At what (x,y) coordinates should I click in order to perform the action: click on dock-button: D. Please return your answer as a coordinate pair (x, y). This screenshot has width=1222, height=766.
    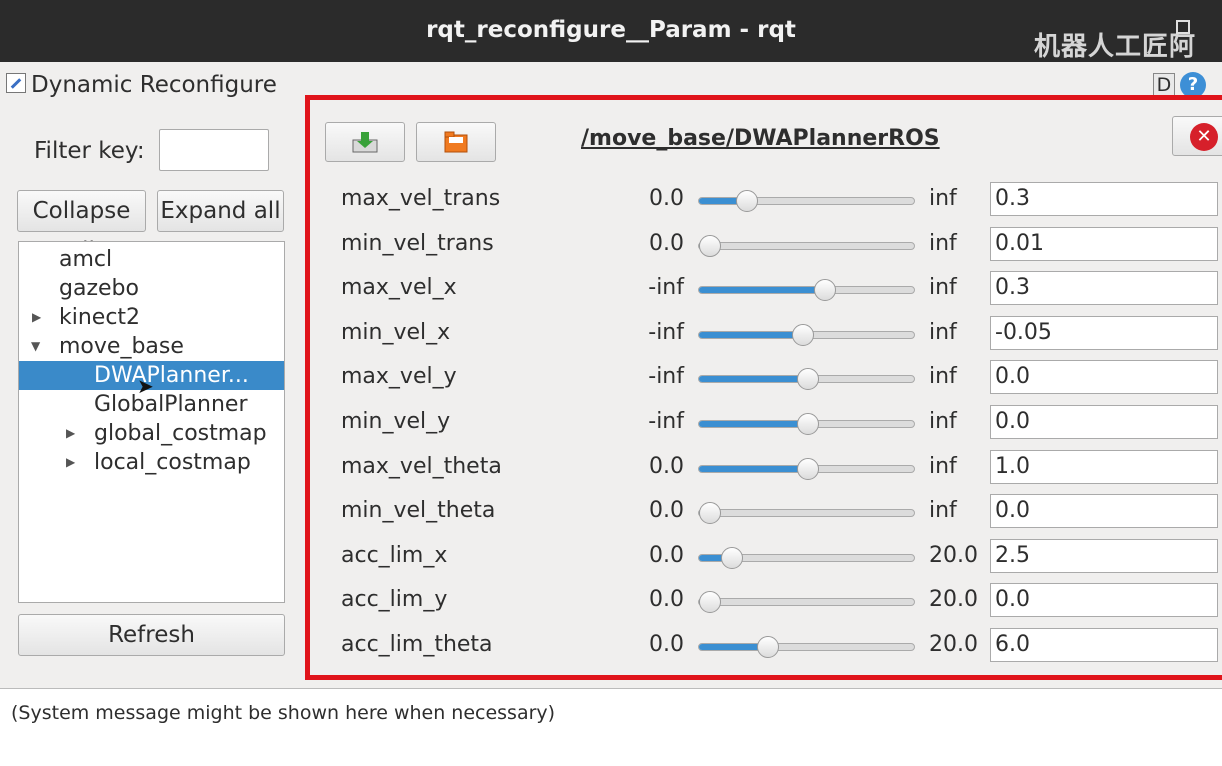
    Looking at the image, I should click on (1164, 85).